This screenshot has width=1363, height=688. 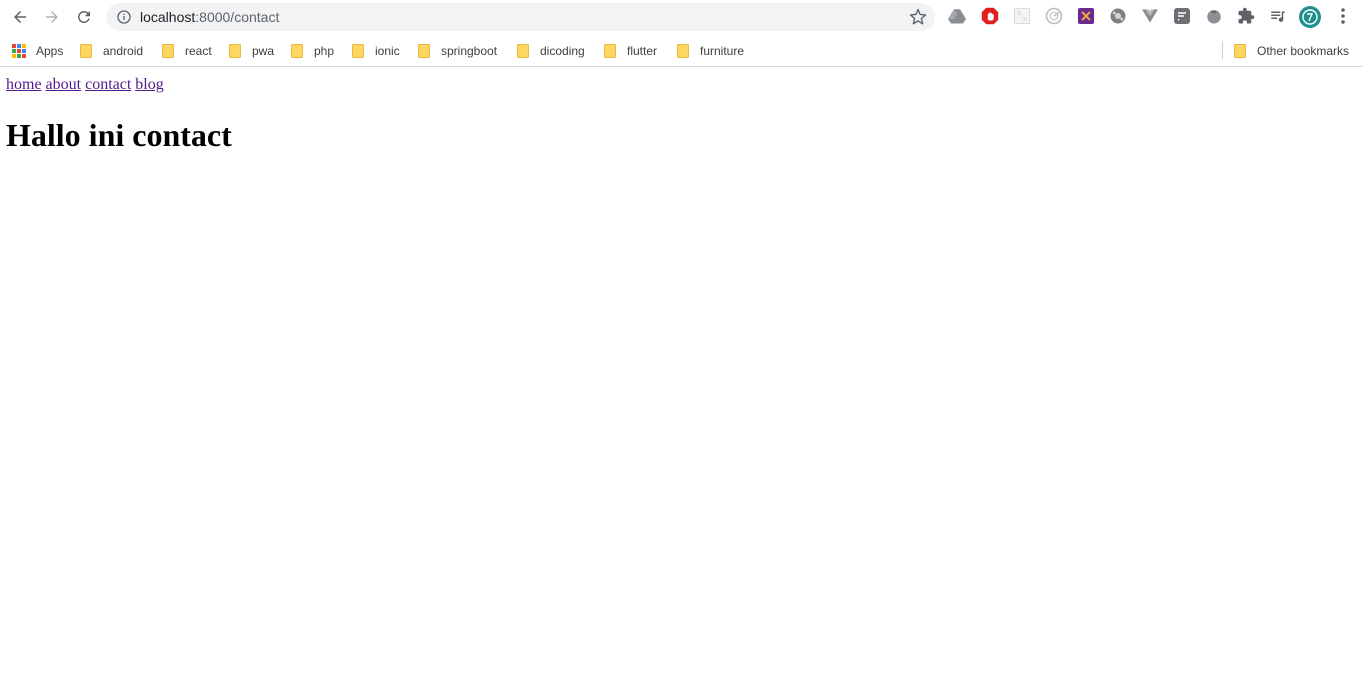 I want to click on browser-menu-button, so click(x=1343, y=16).